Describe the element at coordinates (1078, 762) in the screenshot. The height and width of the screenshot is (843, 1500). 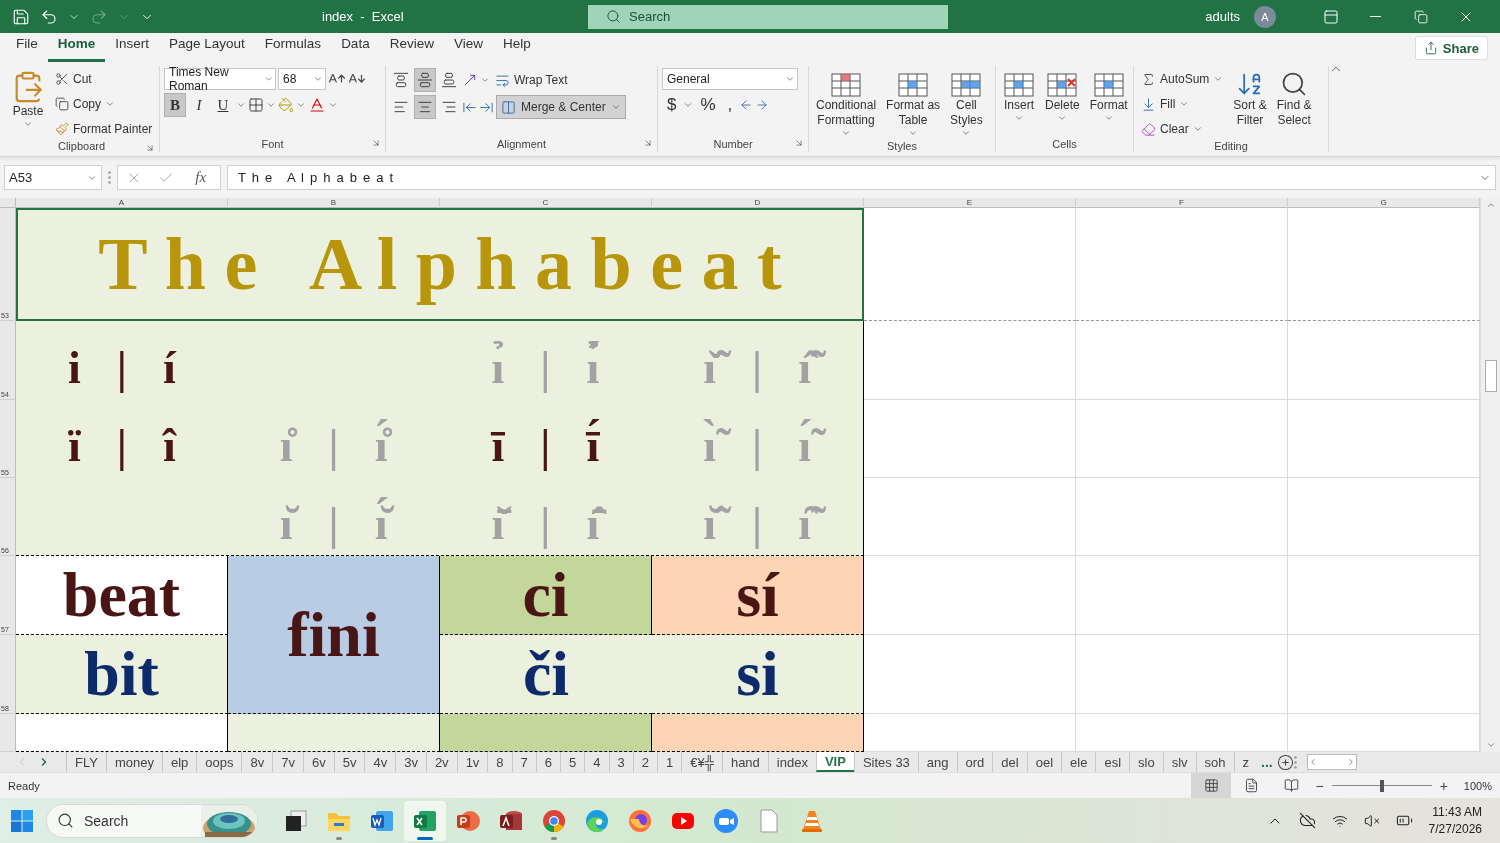
I see `sheet-tab: ele` at that location.